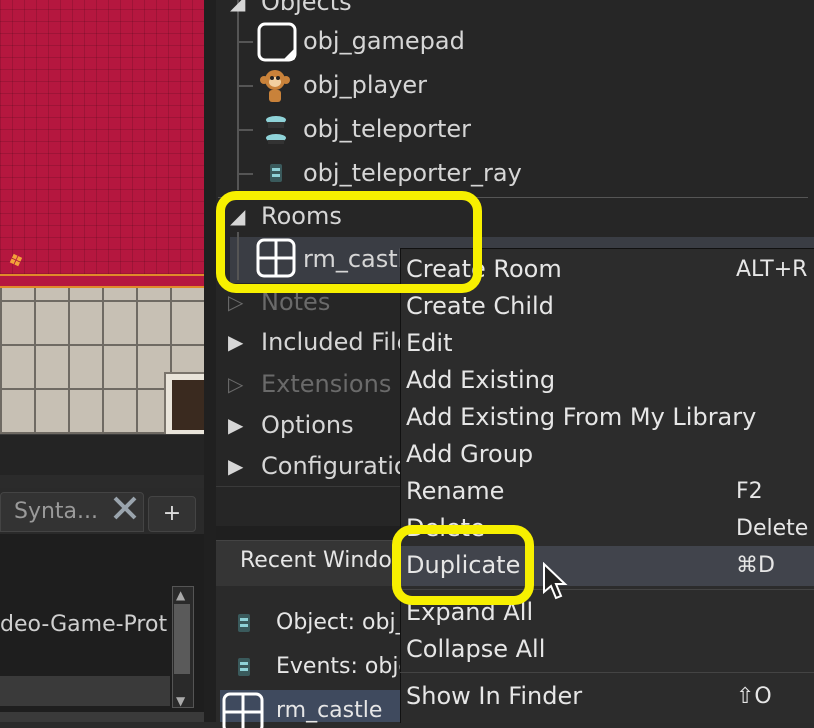 The height and width of the screenshot is (728, 814). I want to click on close-icon, so click(125, 508).